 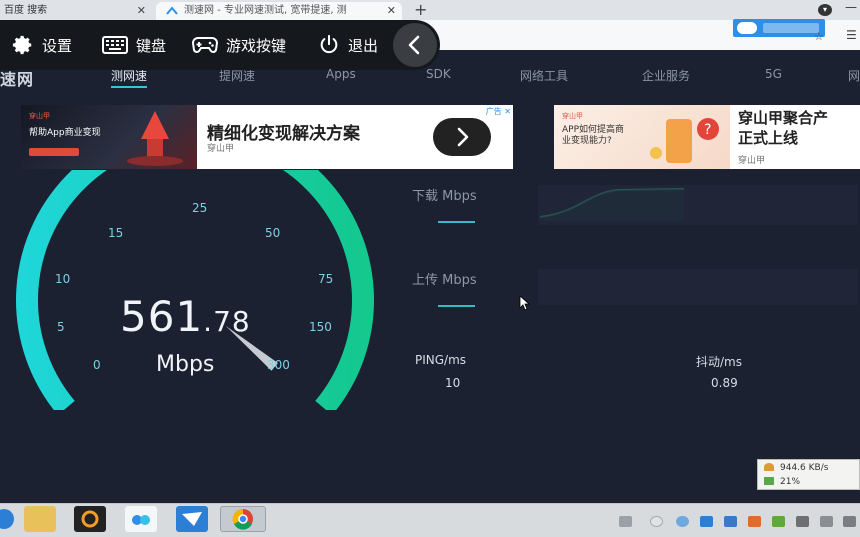 What do you see at coordinates (791, 28) in the screenshot?
I see `cloud-extension-label` at bounding box center [791, 28].